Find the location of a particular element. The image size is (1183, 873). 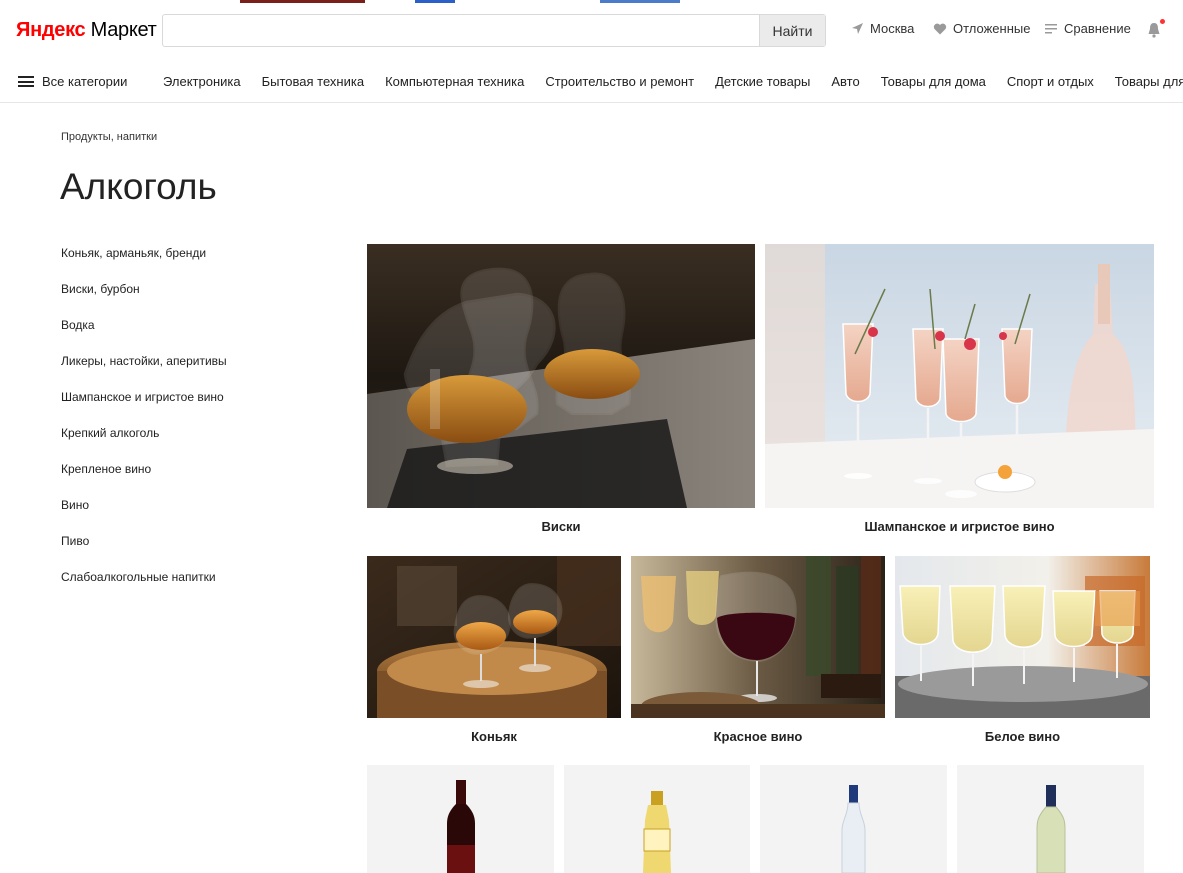

red-wine-bottle is located at coordinates (461, 826).